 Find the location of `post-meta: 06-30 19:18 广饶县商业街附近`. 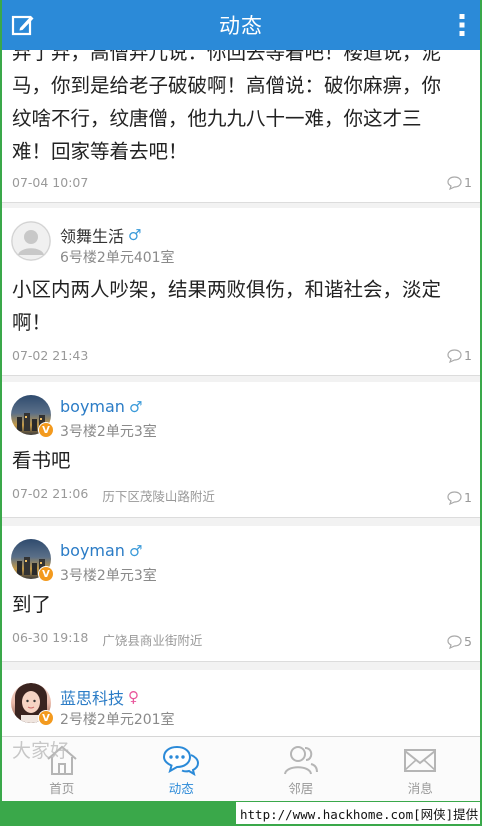

post-meta: 06-30 19:18 广饶县商业街附近 is located at coordinates (107, 639).